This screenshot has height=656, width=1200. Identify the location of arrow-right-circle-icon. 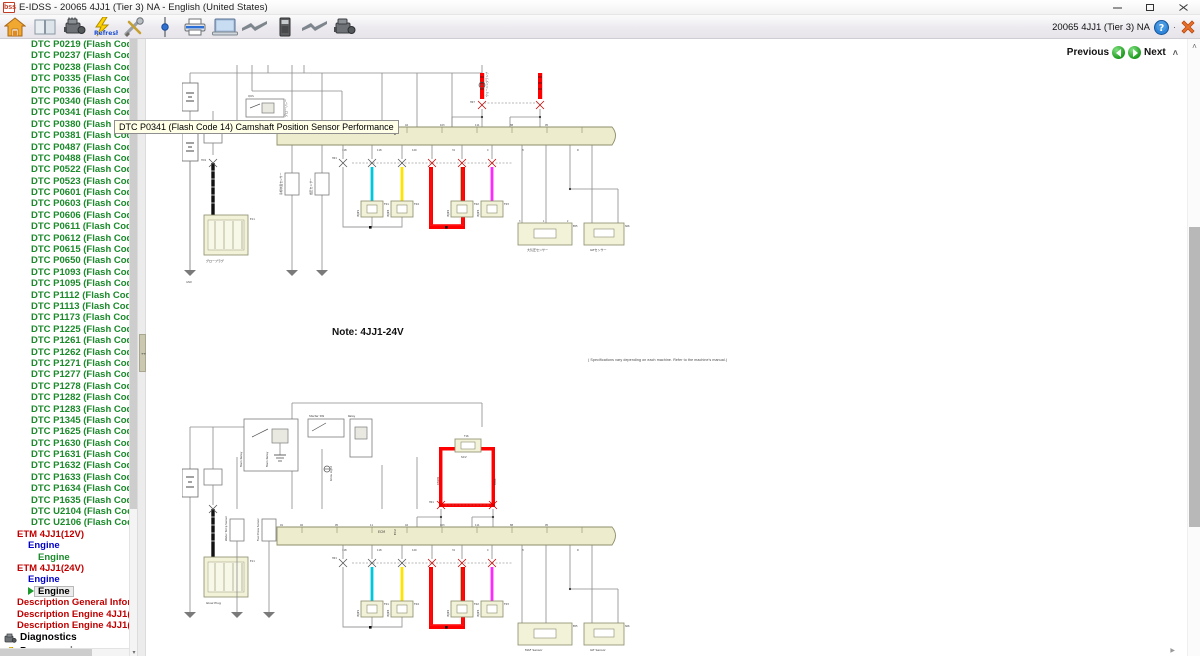
(1135, 52).